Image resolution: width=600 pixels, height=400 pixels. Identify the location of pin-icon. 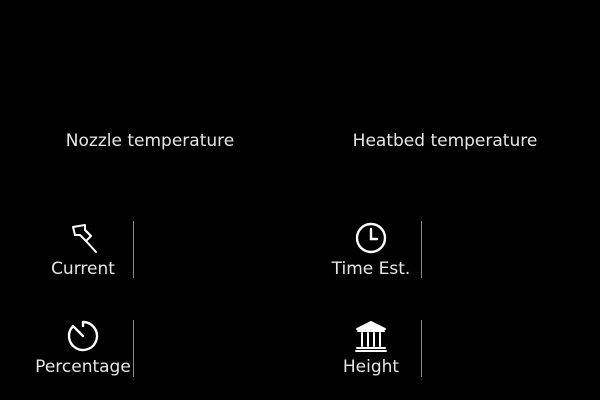
(83, 238).